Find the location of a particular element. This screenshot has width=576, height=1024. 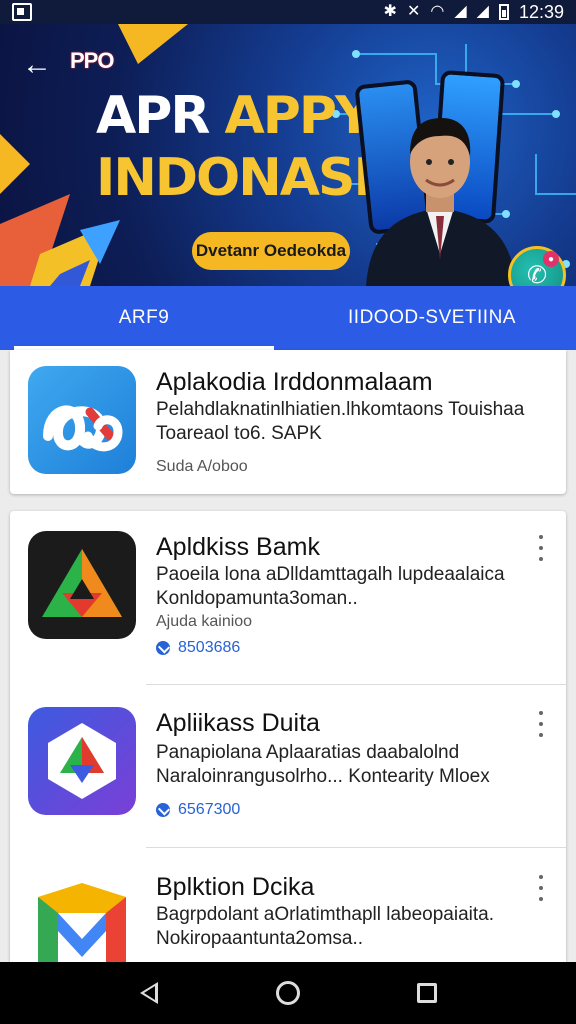

app-title: Apliikass Duita is located at coordinates (238, 723).